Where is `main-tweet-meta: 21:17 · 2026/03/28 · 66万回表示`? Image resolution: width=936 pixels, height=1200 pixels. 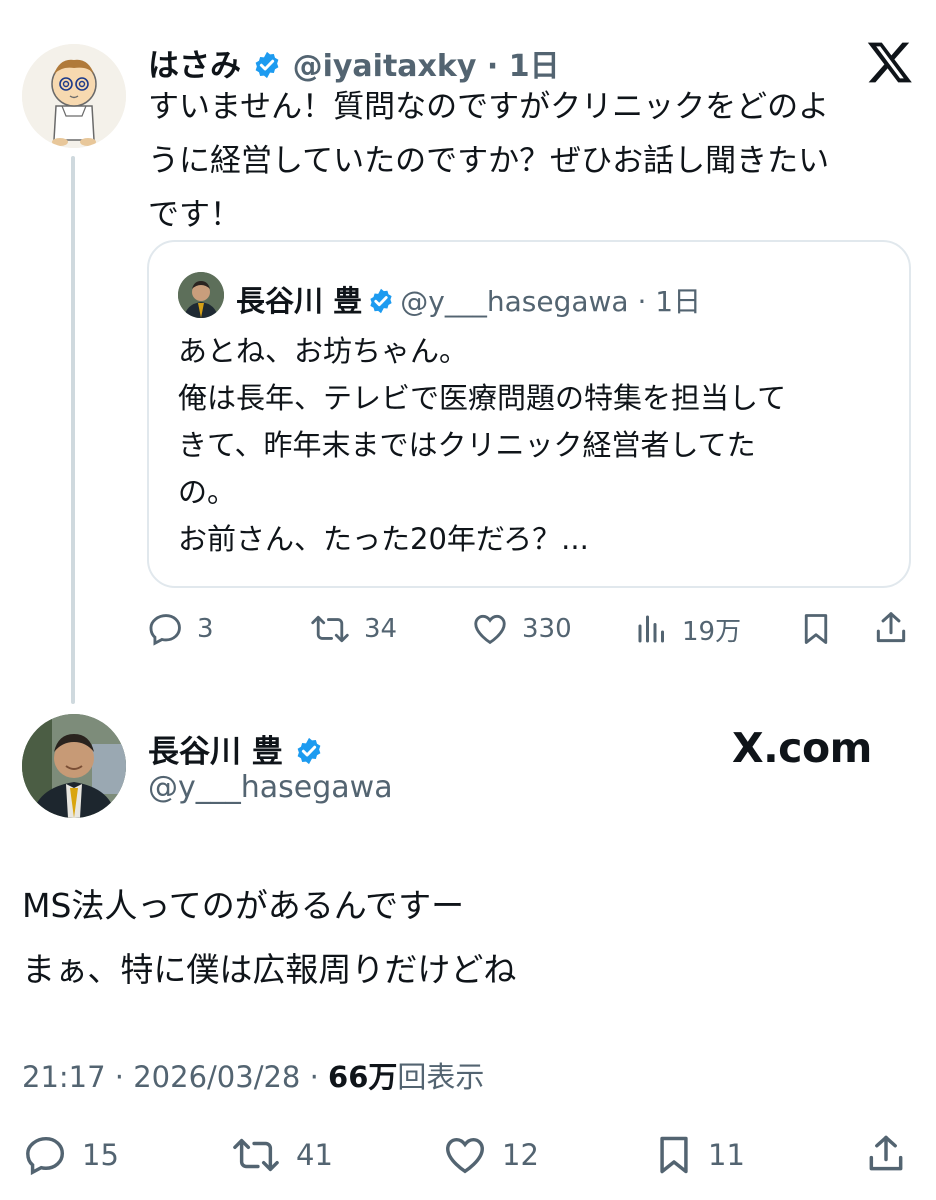 main-tweet-meta: 21:17 · 2026/03/28 · 66万回表示 is located at coordinates (253, 1075).